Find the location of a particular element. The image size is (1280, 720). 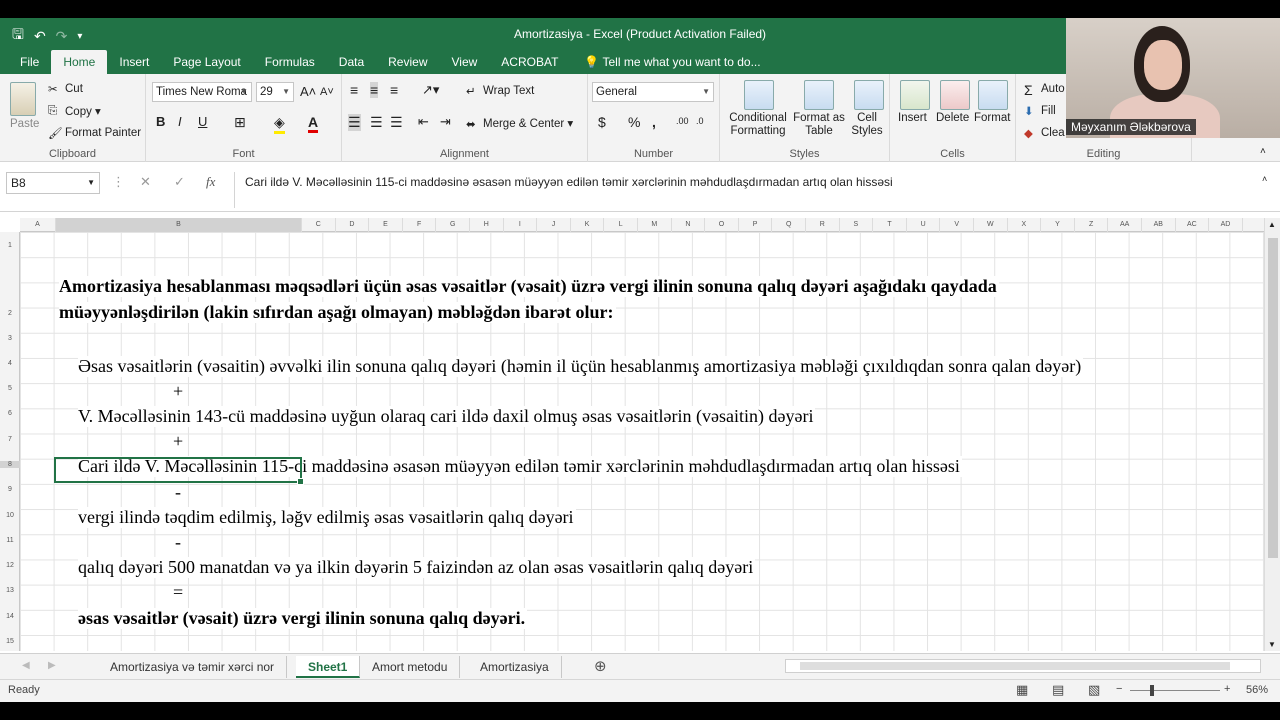

zoom-level: 56% is located at coordinates (1257, 690).